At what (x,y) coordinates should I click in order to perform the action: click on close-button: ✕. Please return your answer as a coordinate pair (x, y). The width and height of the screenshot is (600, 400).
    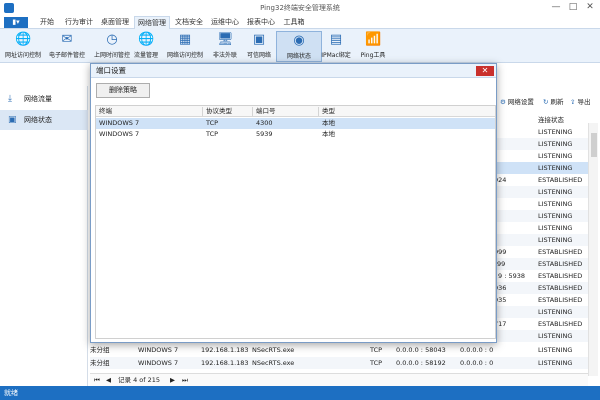
    Looking at the image, I should click on (590, 8).